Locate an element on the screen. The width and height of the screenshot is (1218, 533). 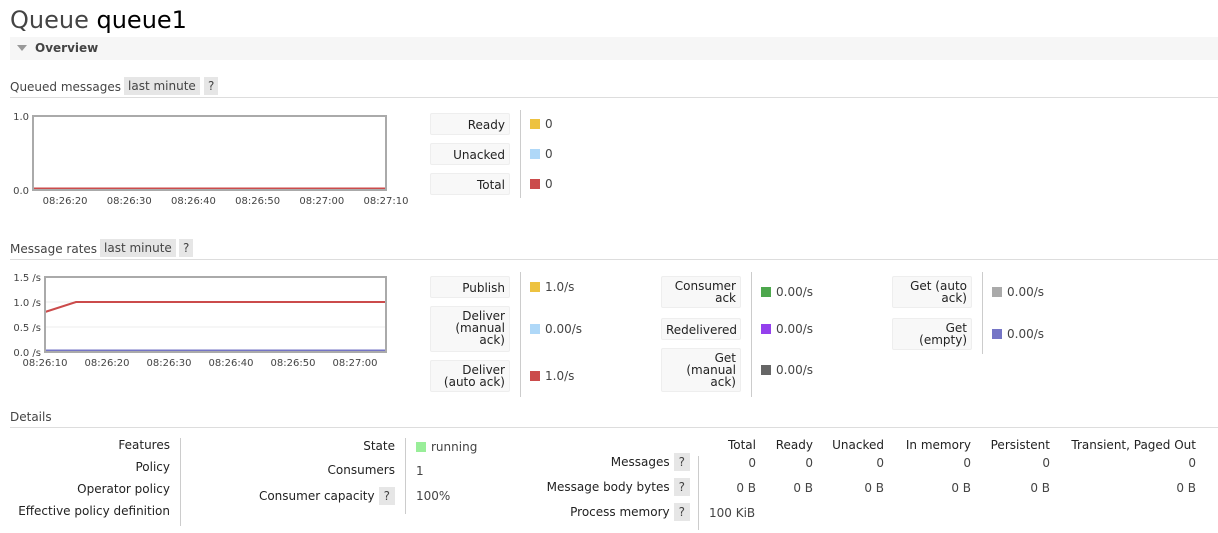
message-rates-header: Message rates last minute ? is located at coordinates (614, 249).